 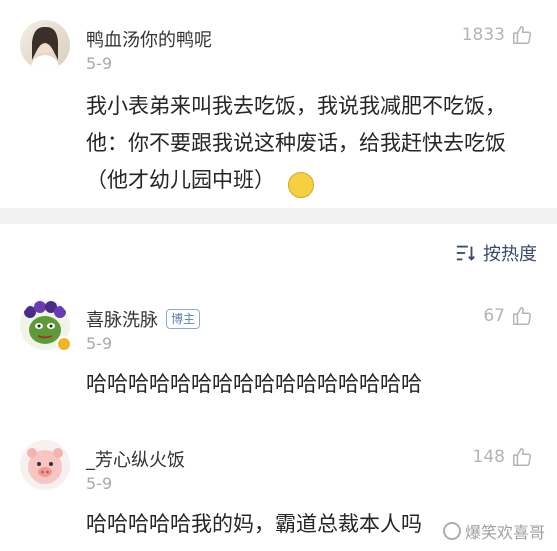 I want to click on username: 鸭血汤你的鸭呢, so click(x=149, y=39).